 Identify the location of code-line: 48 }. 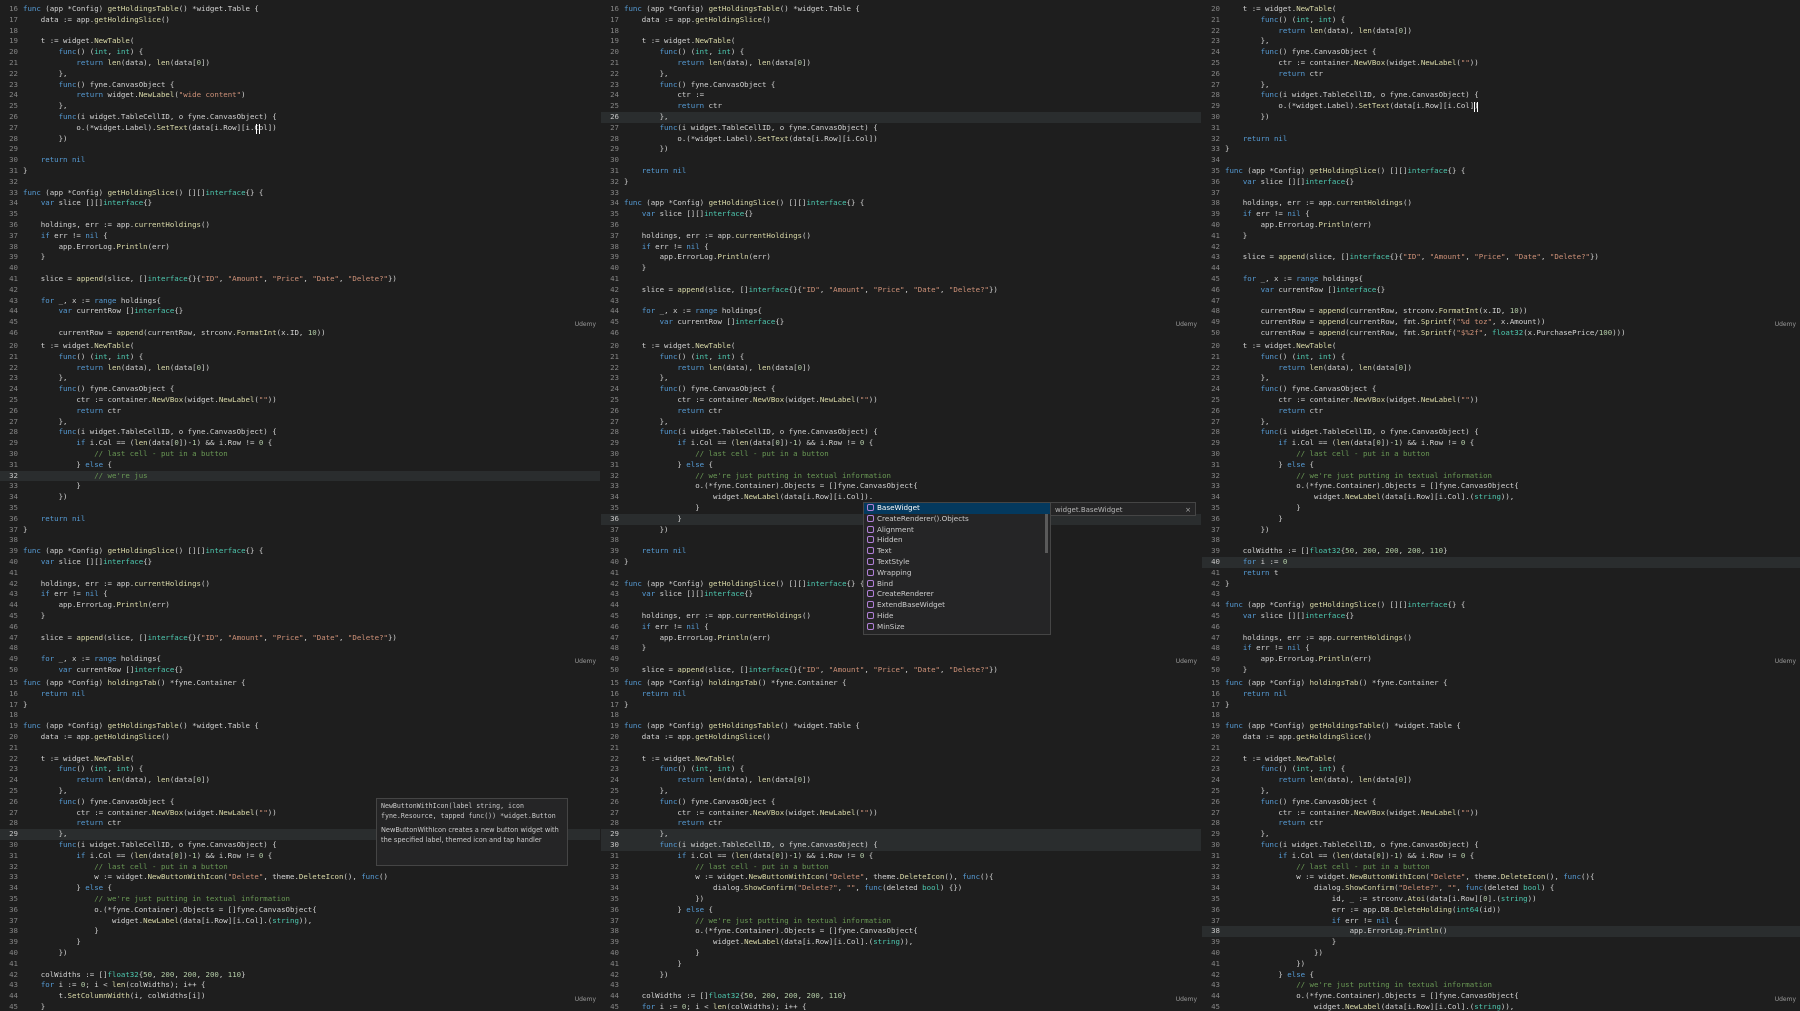
(901, 648).